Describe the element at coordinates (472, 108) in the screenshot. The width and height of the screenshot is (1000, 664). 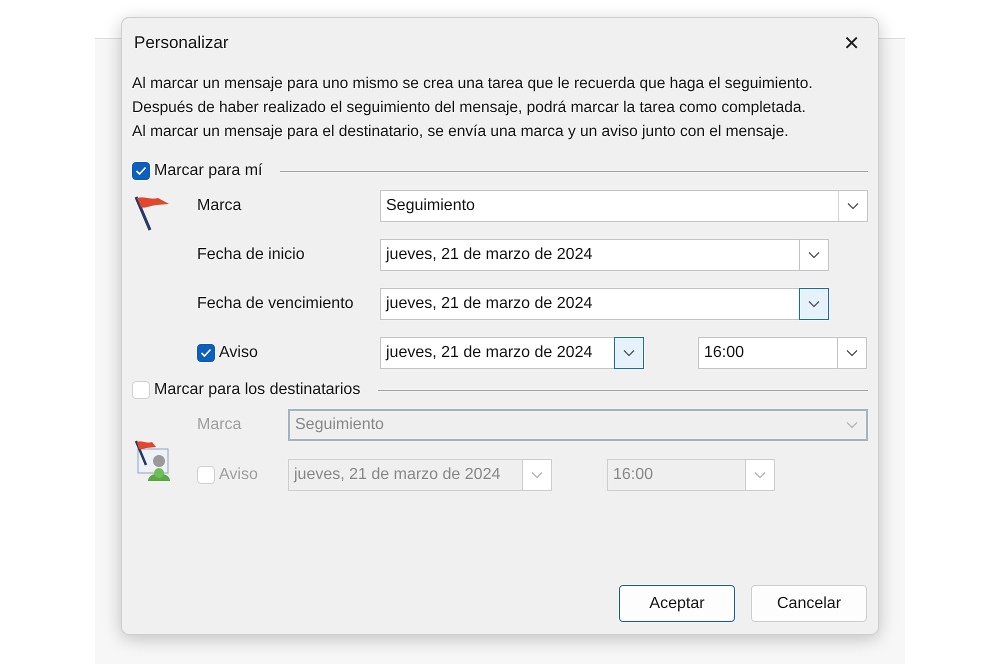
I see `description-text: Al marcar un mensaje para uno mismo se crea una tarea que le recuerda que haga el seguimiento. Después de haber realizado el seguimiento del mensaje, podrá marcar la tarea como completada. Al marcar un mensaje para el destinatario, se envía una marca y un aviso junto con el mensaje.` at that location.